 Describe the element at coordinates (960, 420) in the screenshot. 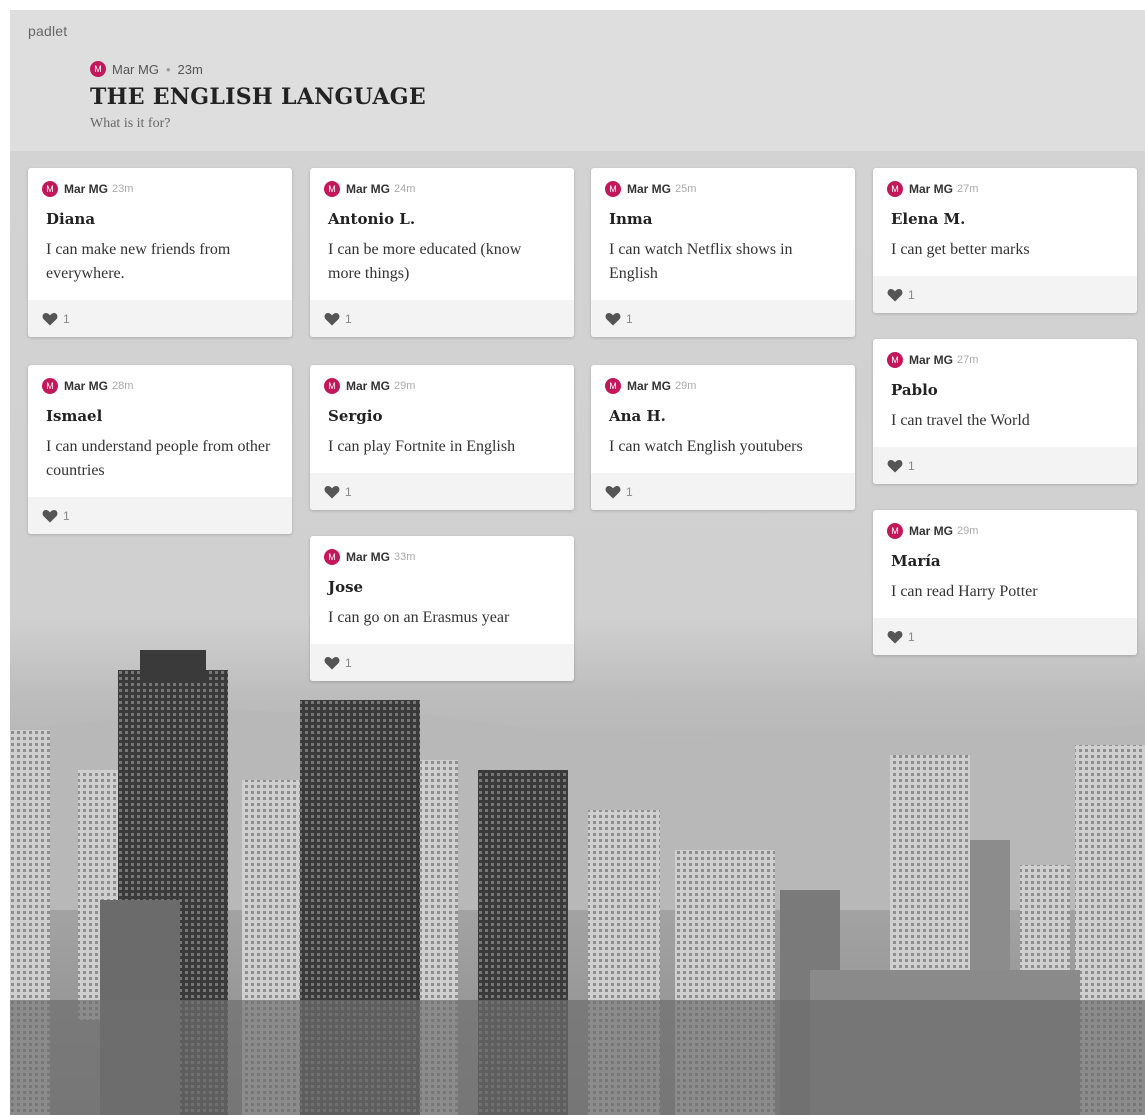

I see `post-body: I can travel the World` at that location.